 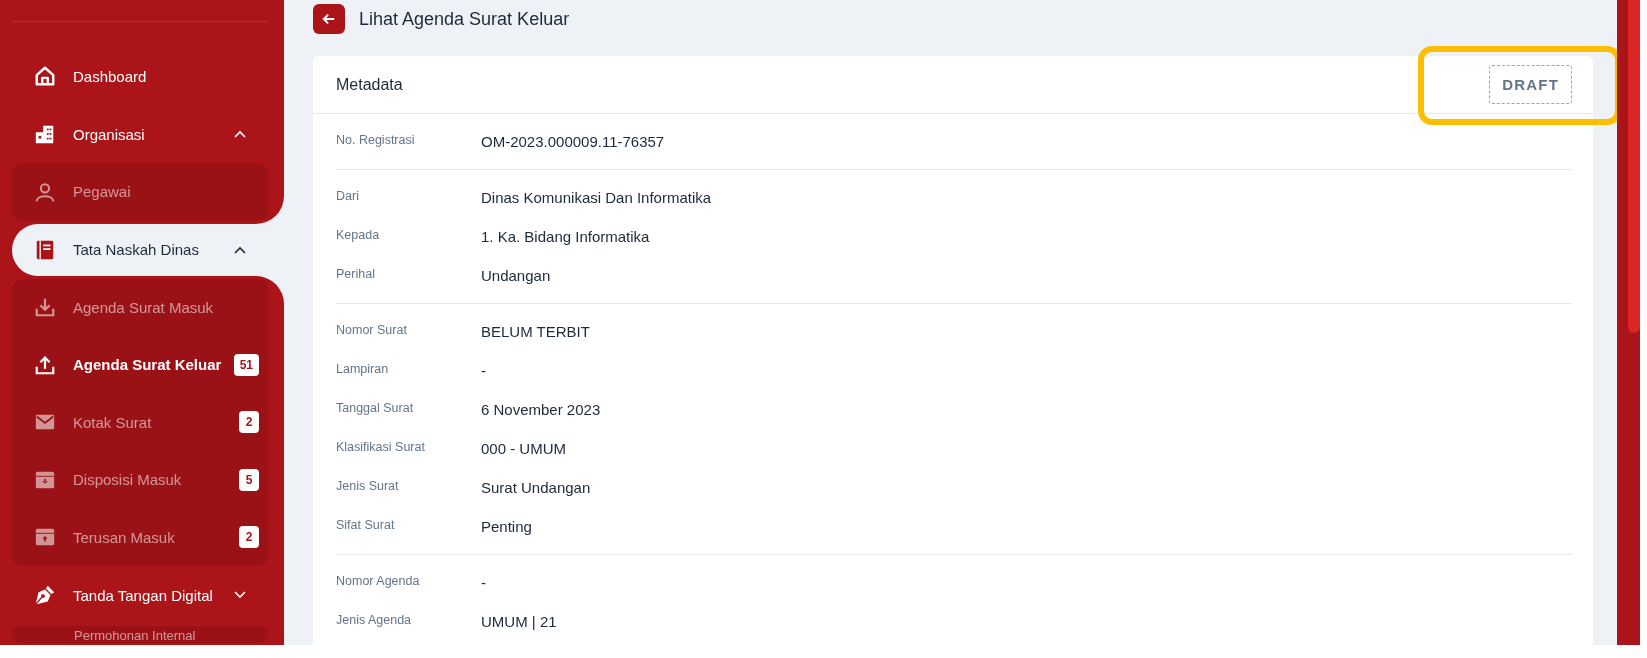 What do you see at coordinates (246, 364) in the screenshot?
I see `count-badge: 51` at bounding box center [246, 364].